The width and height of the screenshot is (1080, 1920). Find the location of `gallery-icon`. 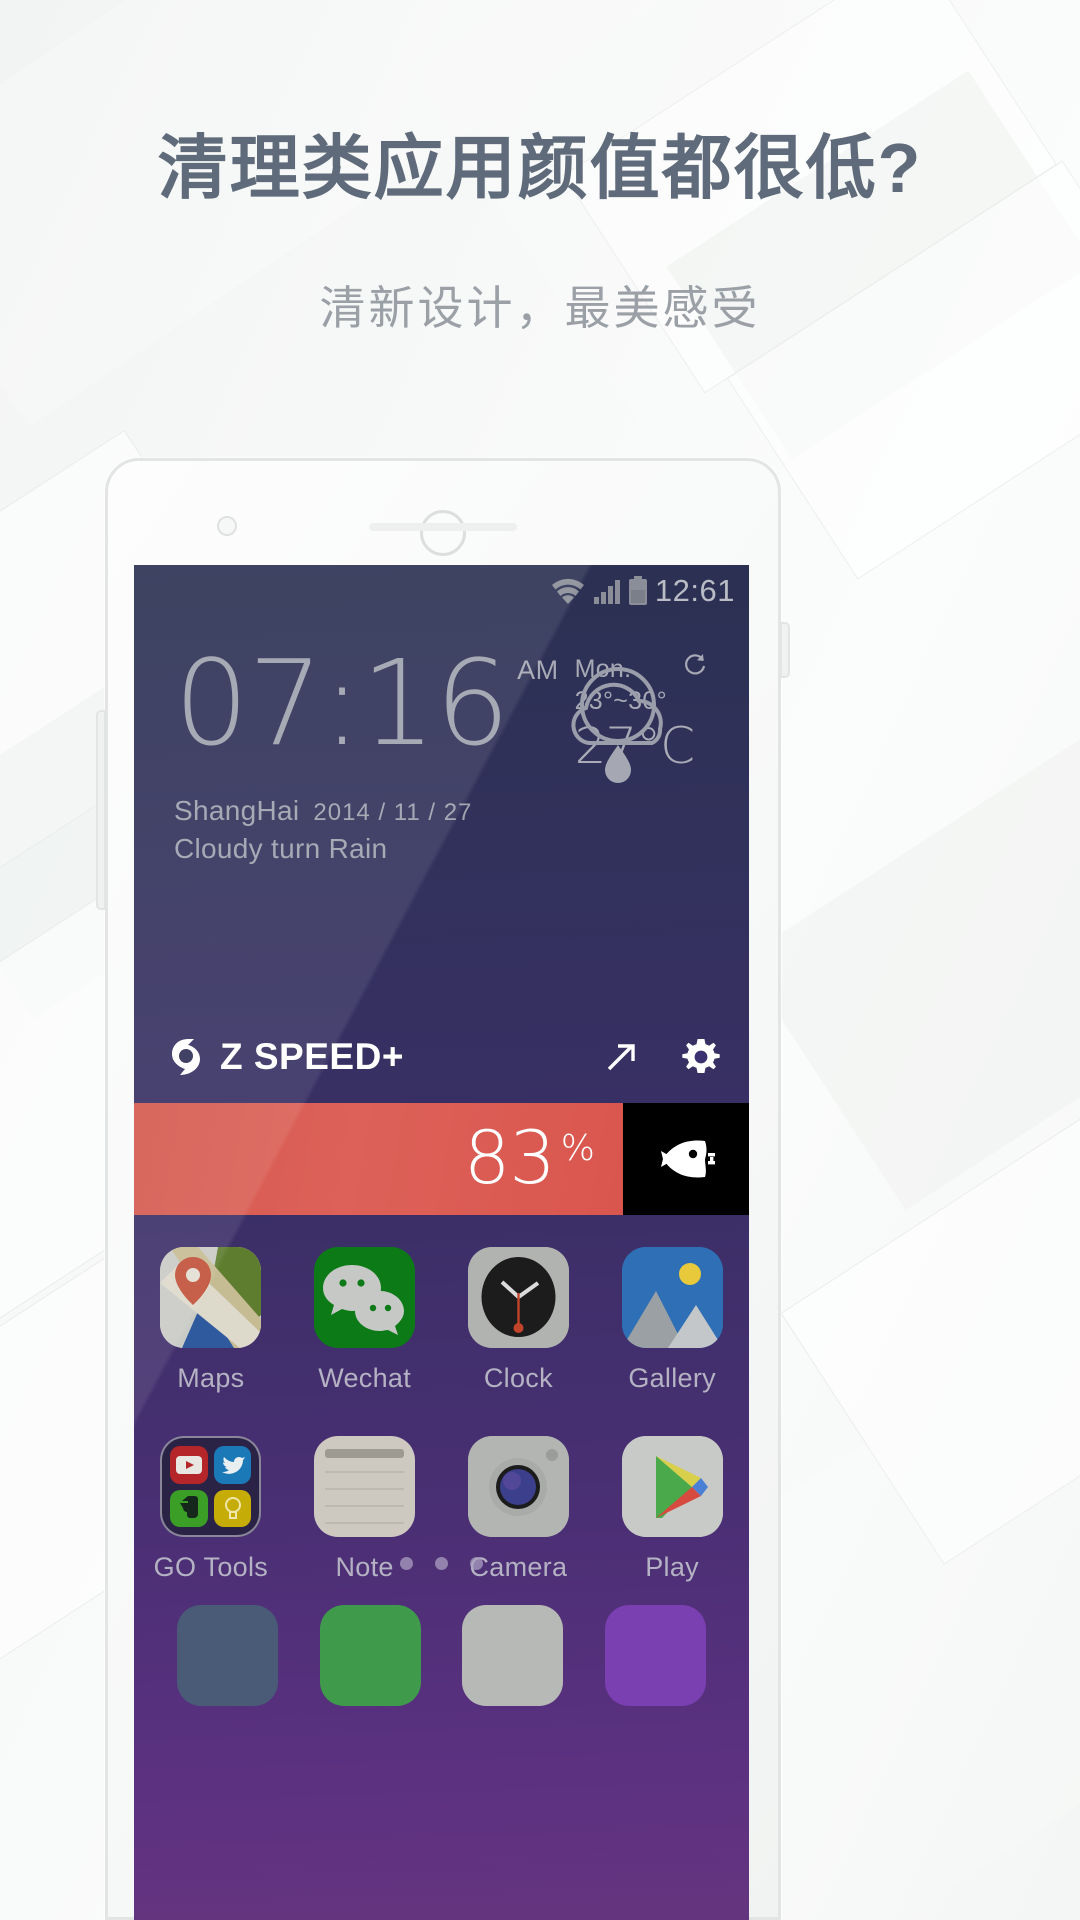

gallery-icon is located at coordinates (672, 1297).